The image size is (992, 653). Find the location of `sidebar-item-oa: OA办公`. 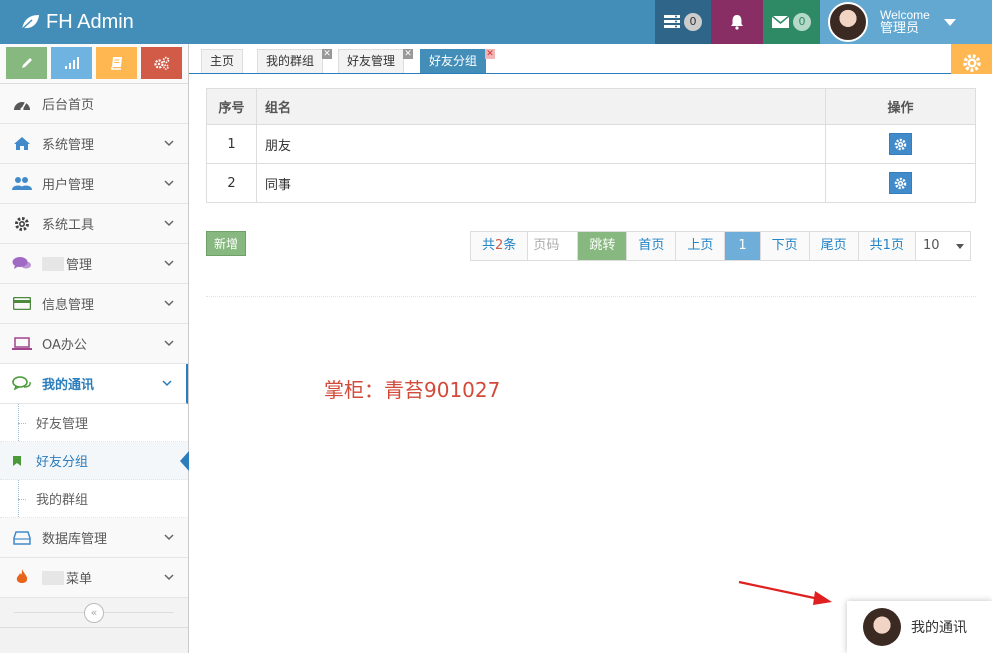

sidebar-item-oa: OA办公 is located at coordinates (94, 344).